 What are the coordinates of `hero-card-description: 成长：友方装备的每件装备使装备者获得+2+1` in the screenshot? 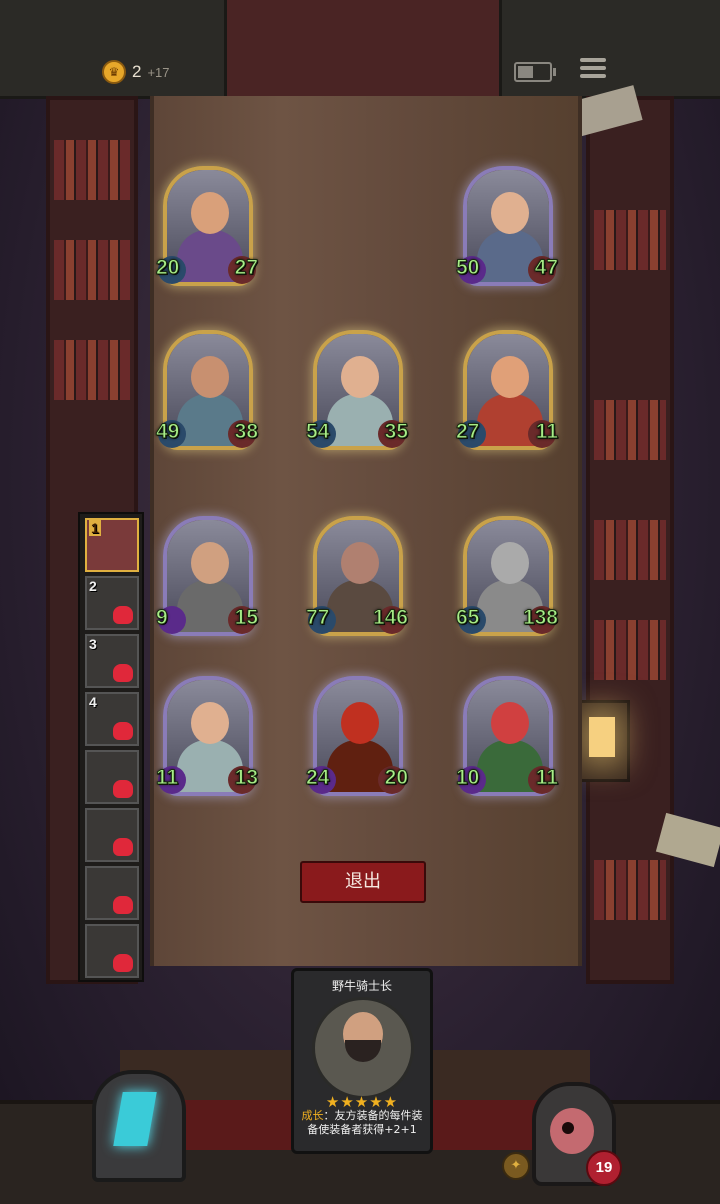 It's located at (362, 1123).